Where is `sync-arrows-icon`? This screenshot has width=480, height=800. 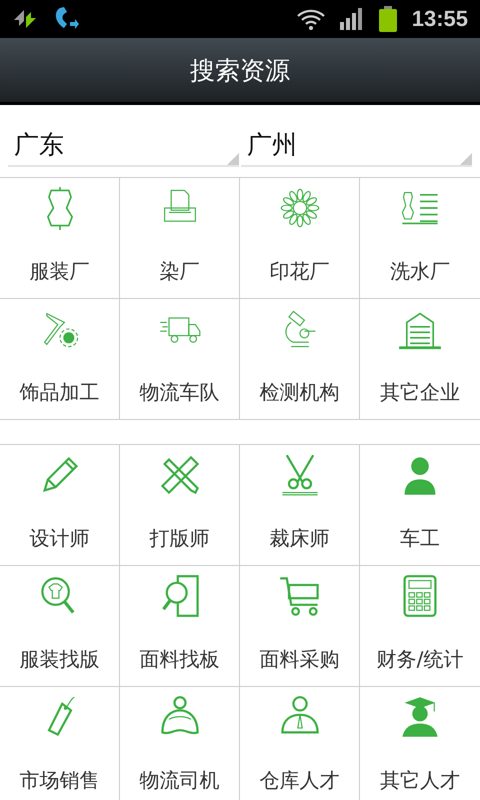
sync-arrows-icon is located at coordinates (25, 19).